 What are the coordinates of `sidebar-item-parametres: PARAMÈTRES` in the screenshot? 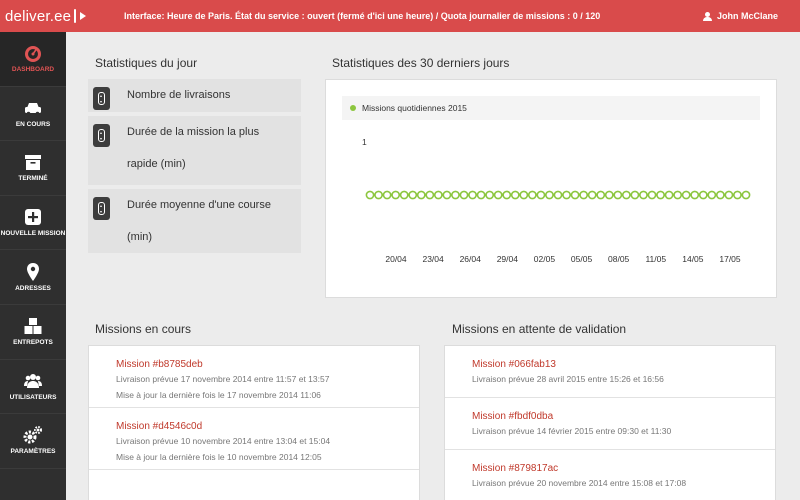 It's located at (33, 441).